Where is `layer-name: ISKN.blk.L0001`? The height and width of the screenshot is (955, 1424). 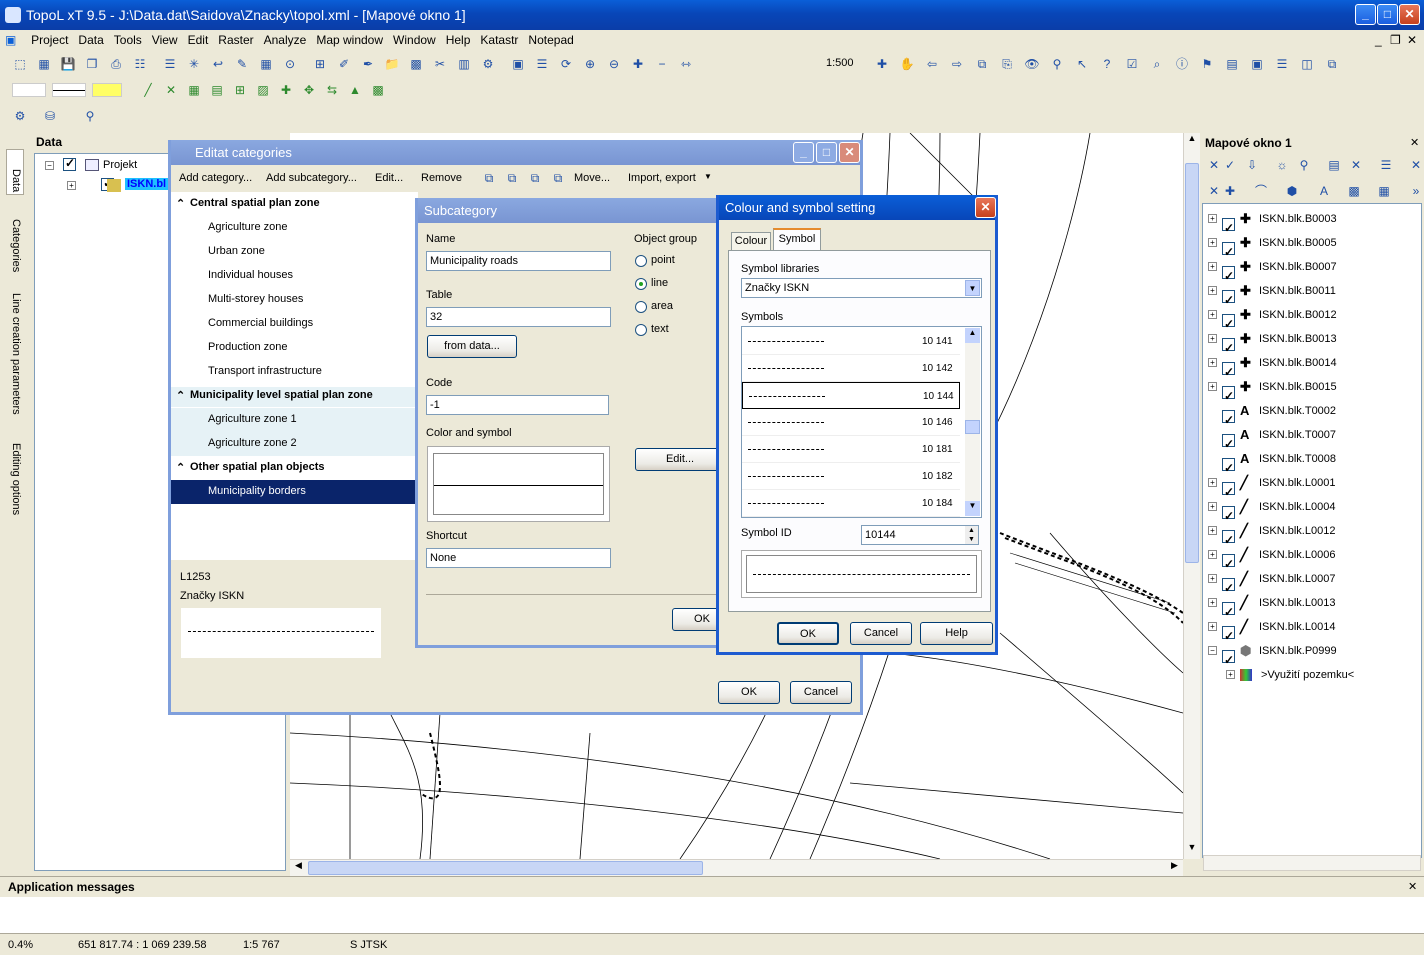
layer-name: ISKN.blk.L0001 is located at coordinates (1297, 483).